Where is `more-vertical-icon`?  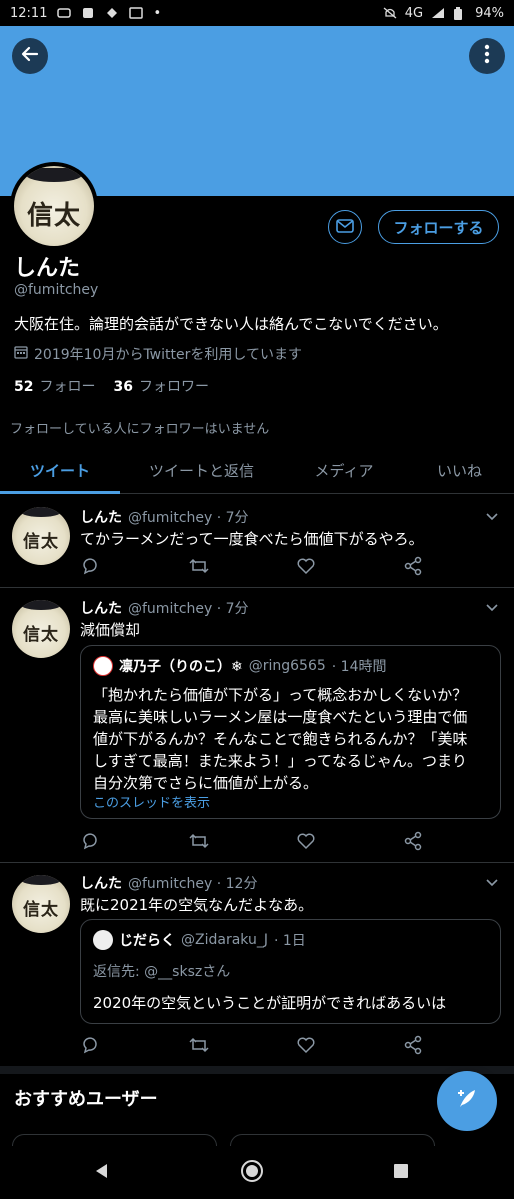
more-vertical-icon is located at coordinates (487, 56).